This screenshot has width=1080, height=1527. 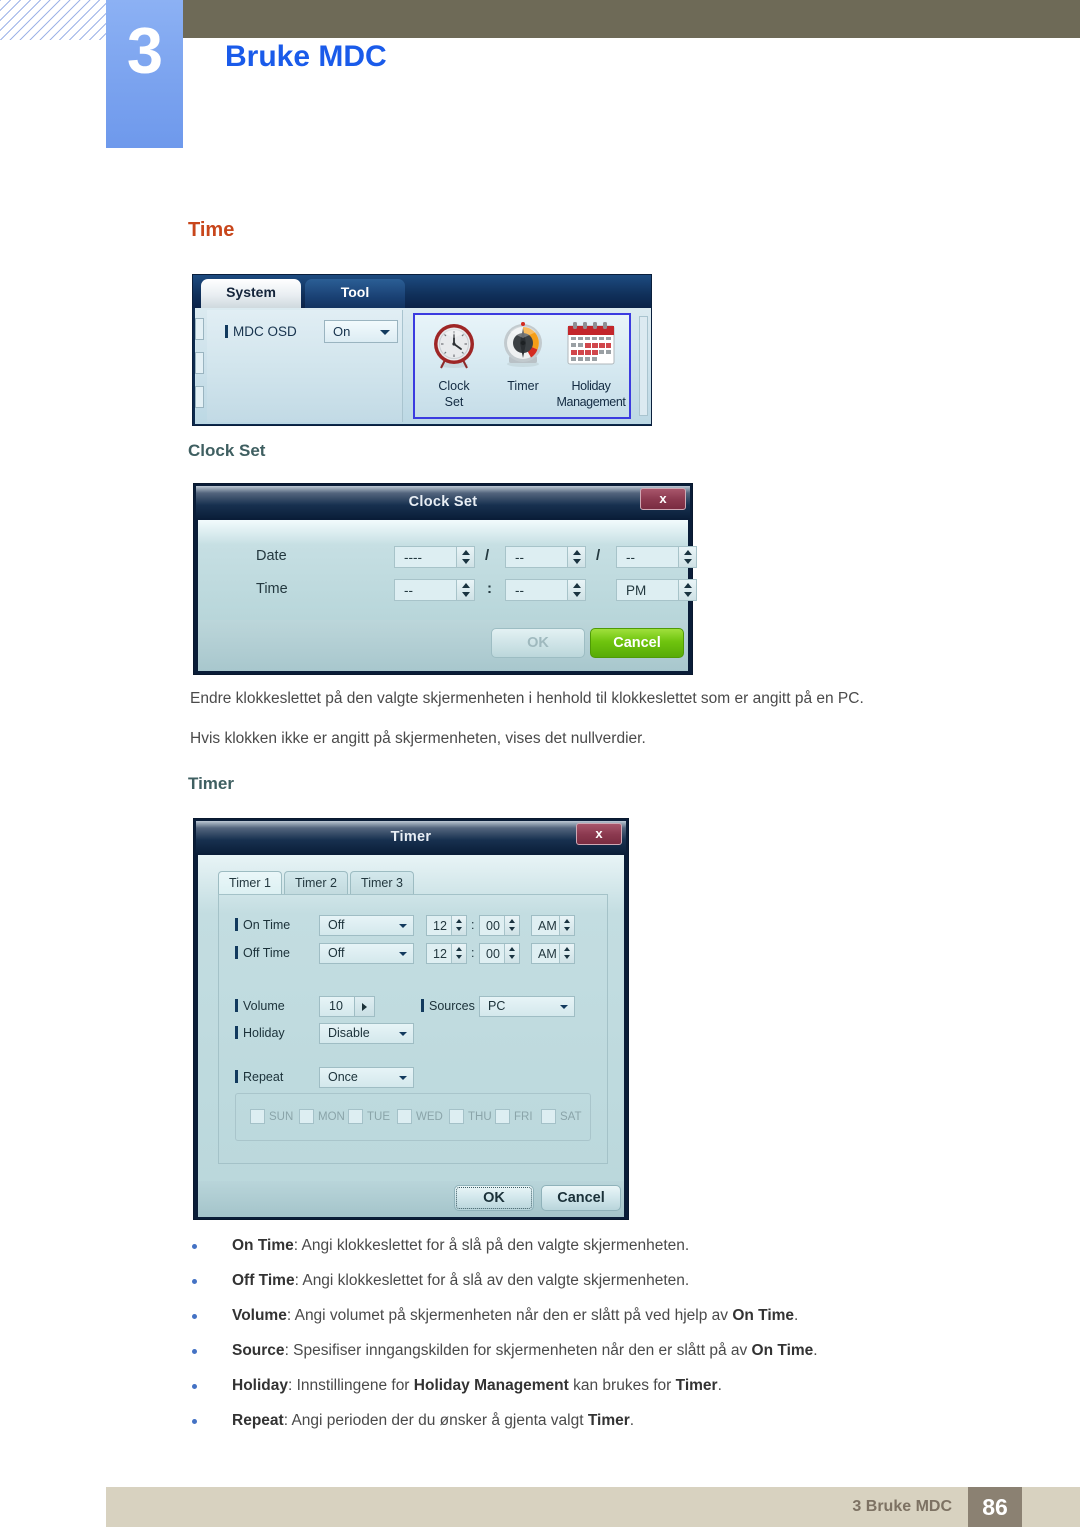 I want to click on mdc-osd-value: On, so click(x=342, y=331).